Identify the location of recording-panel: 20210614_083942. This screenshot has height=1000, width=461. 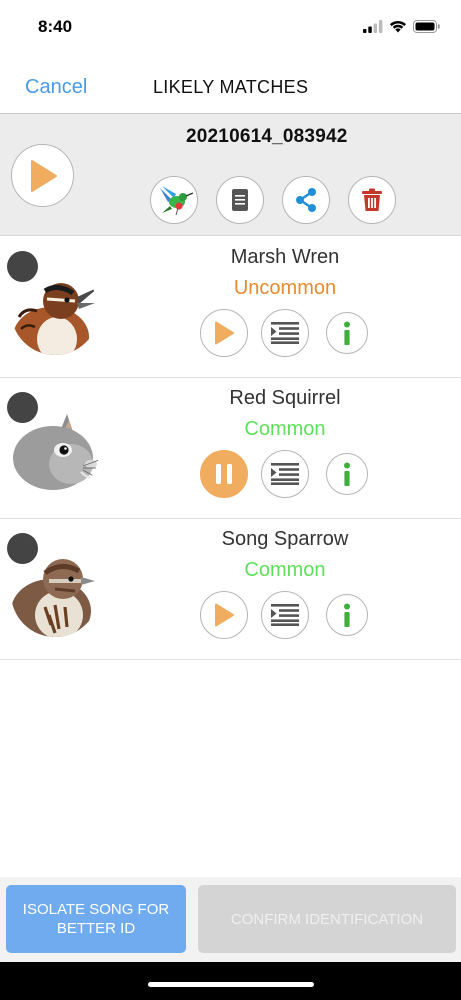
(230, 175).